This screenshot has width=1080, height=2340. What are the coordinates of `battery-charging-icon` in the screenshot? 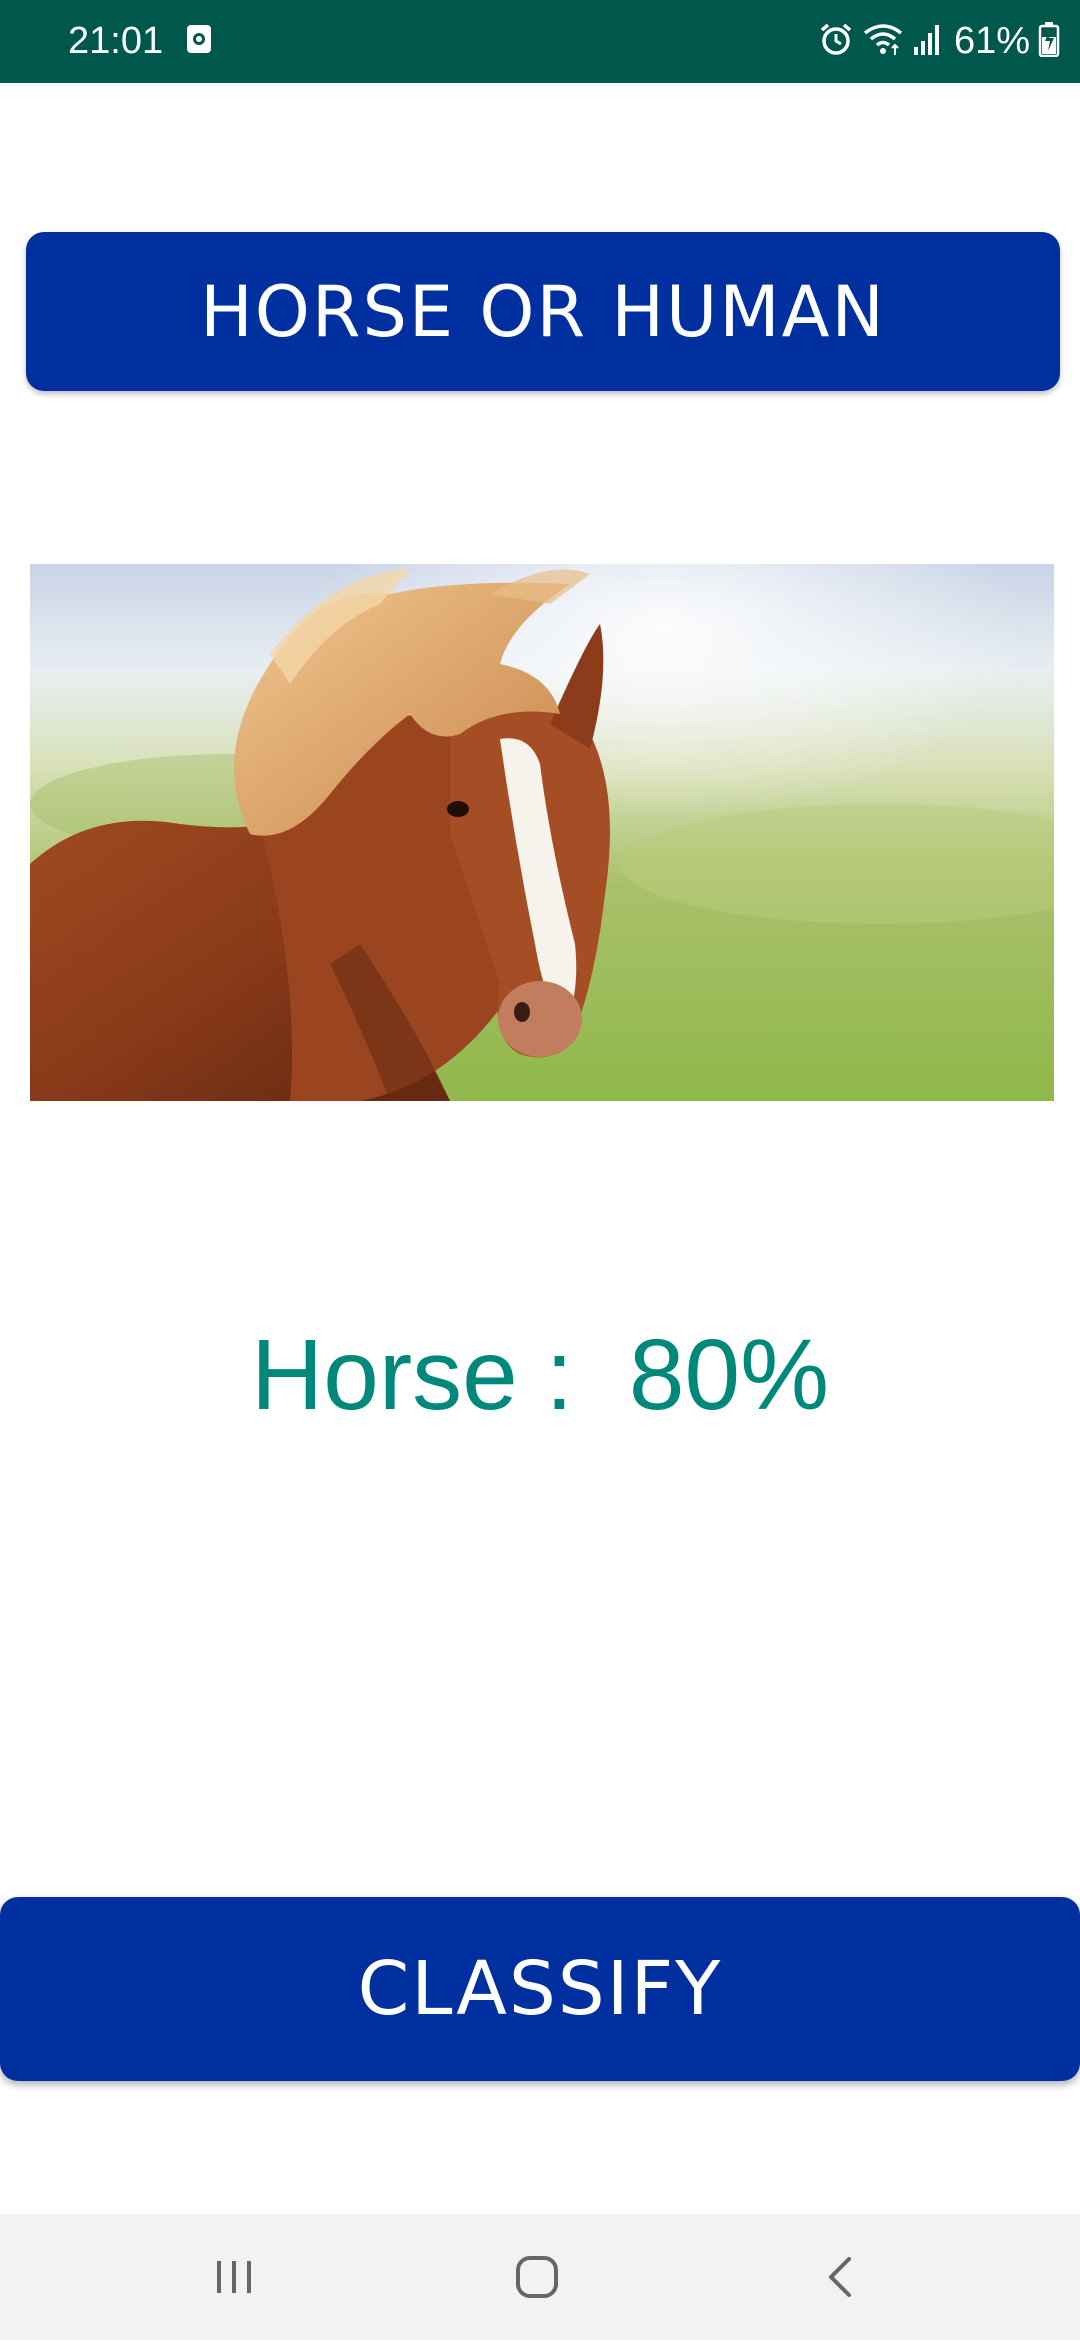 It's located at (1049, 41).